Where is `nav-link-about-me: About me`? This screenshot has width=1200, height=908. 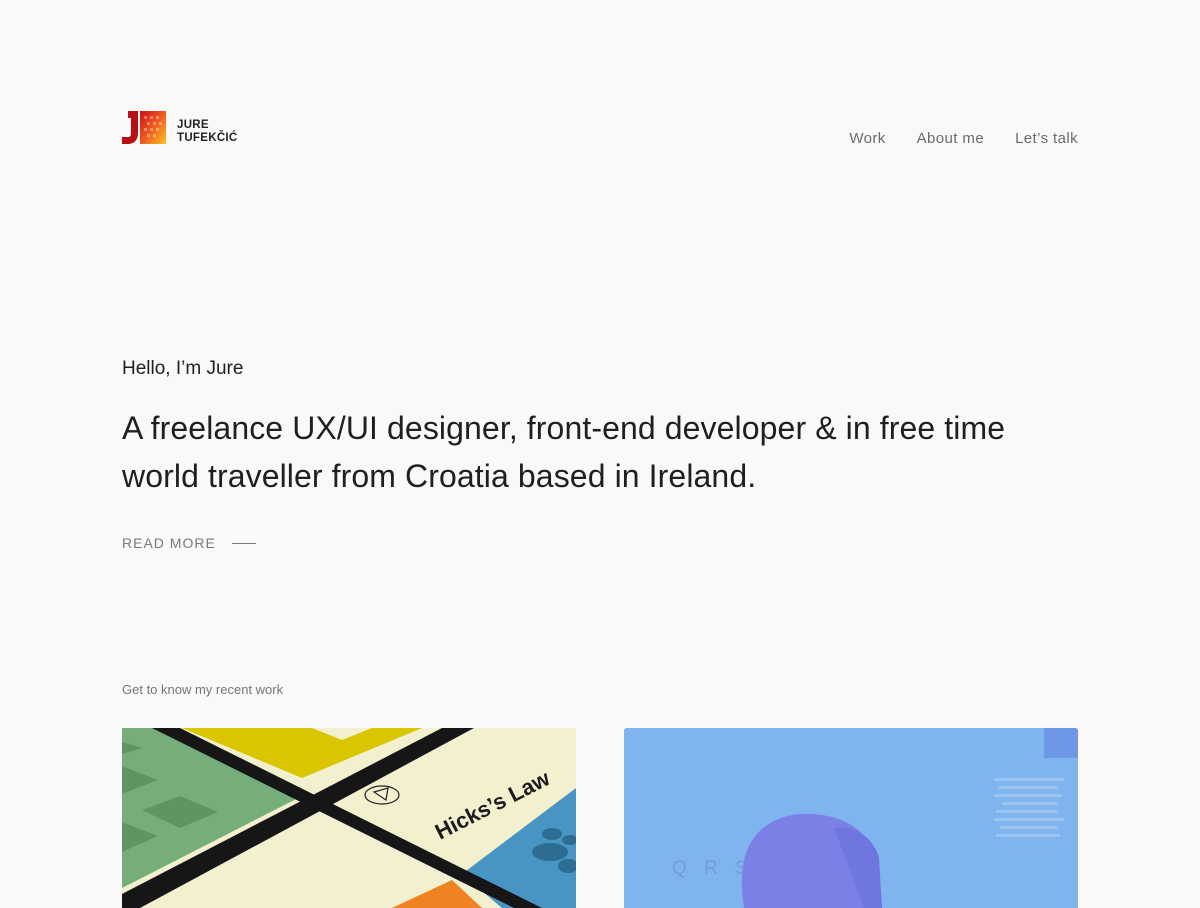
nav-link-about-me: About me is located at coordinates (950, 139).